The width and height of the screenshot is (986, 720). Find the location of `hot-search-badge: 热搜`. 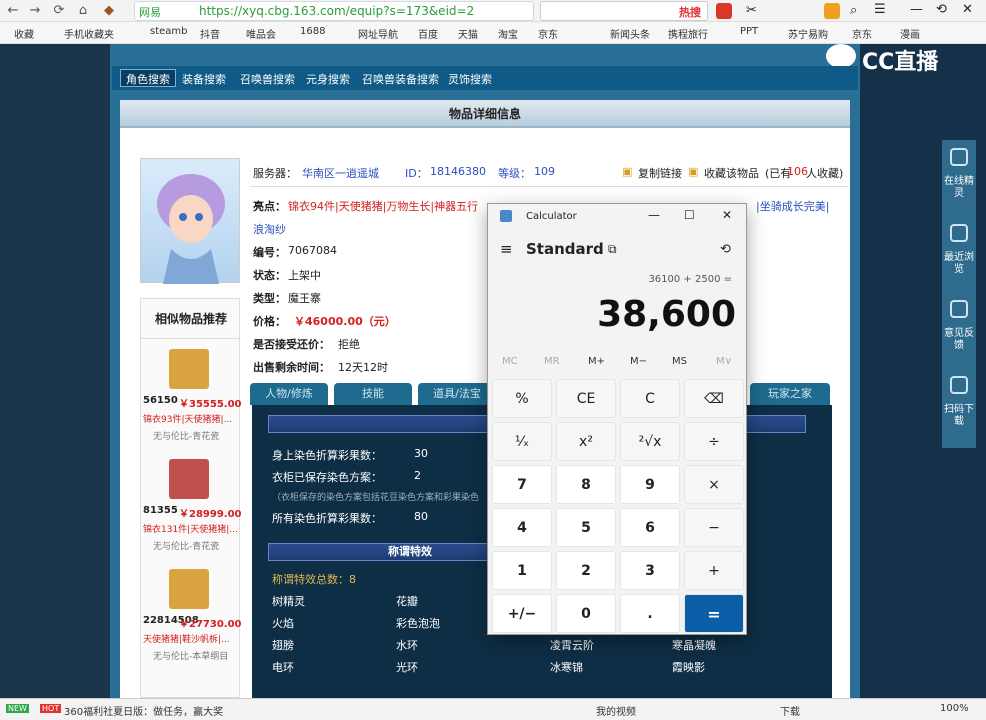

hot-search-badge: 热搜 is located at coordinates (690, 12).